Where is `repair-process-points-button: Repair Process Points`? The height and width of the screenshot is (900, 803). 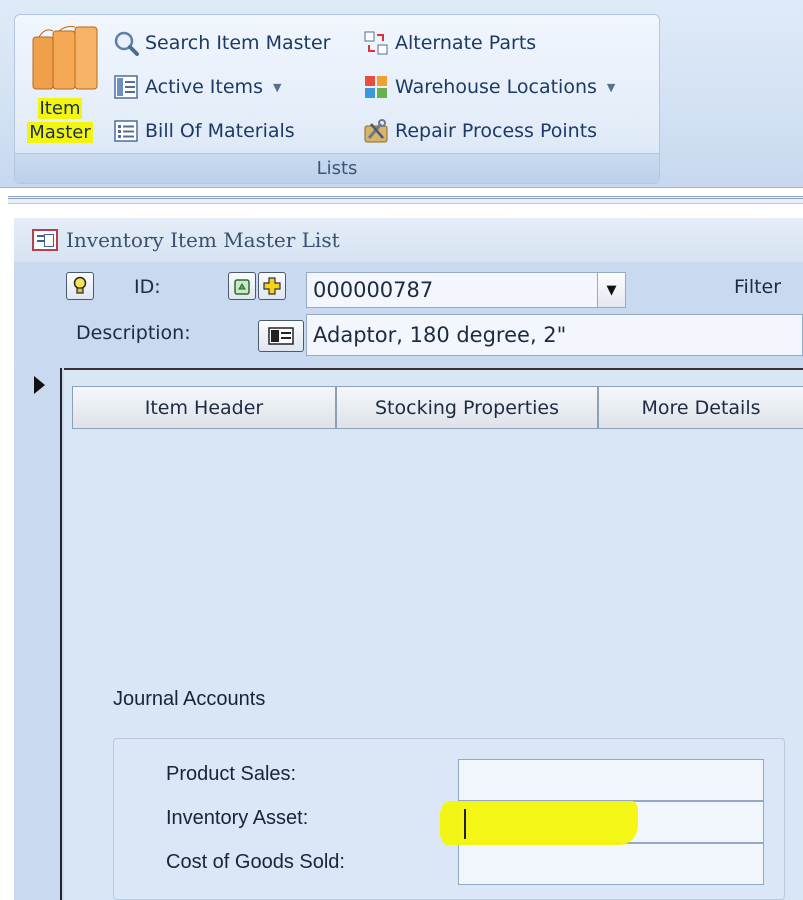 repair-process-points-button: Repair Process Points is located at coordinates (480, 131).